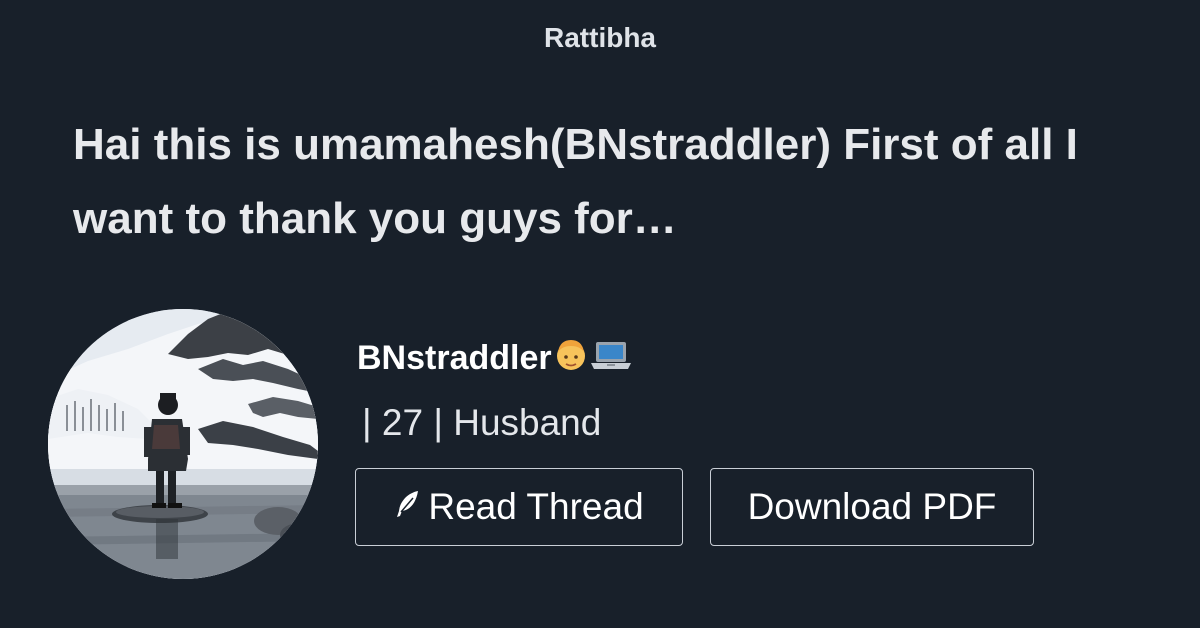 The image size is (1200, 628). What do you see at coordinates (571, 360) in the screenshot?
I see `person-emoji-icon` at bounding box center [571, 360].